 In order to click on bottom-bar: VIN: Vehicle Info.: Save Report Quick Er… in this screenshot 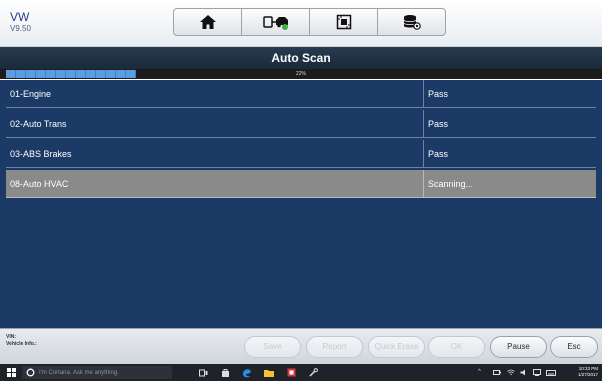, I will do `click(301, 346)`.